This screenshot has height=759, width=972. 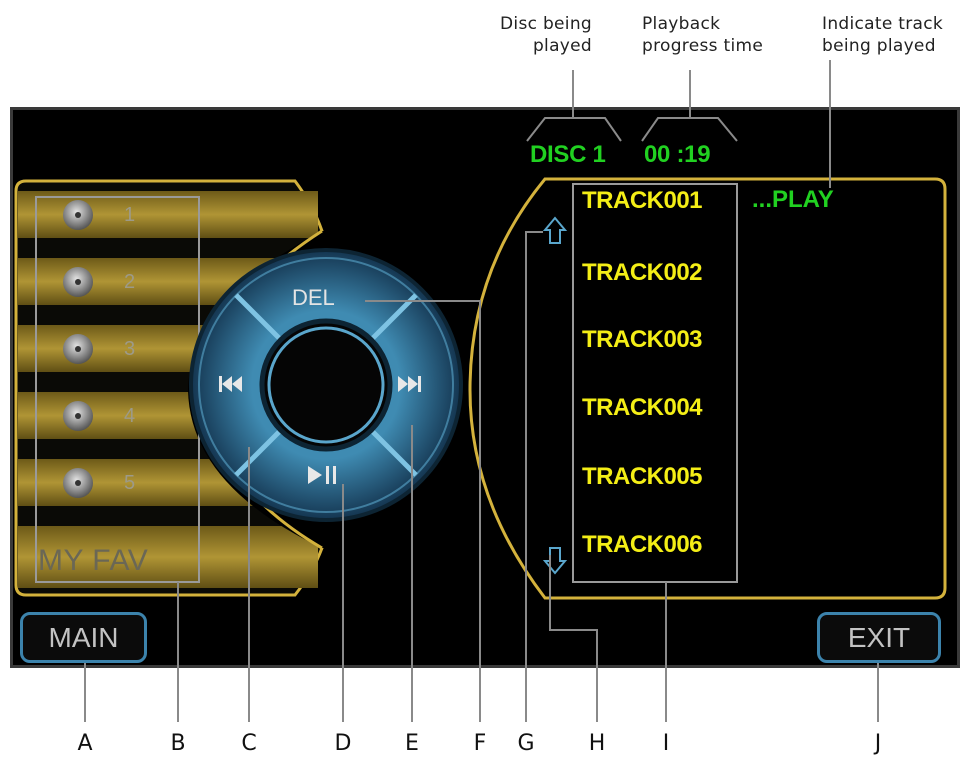 I want to click on track-item: TRACK005, so click(x=642, y=477).